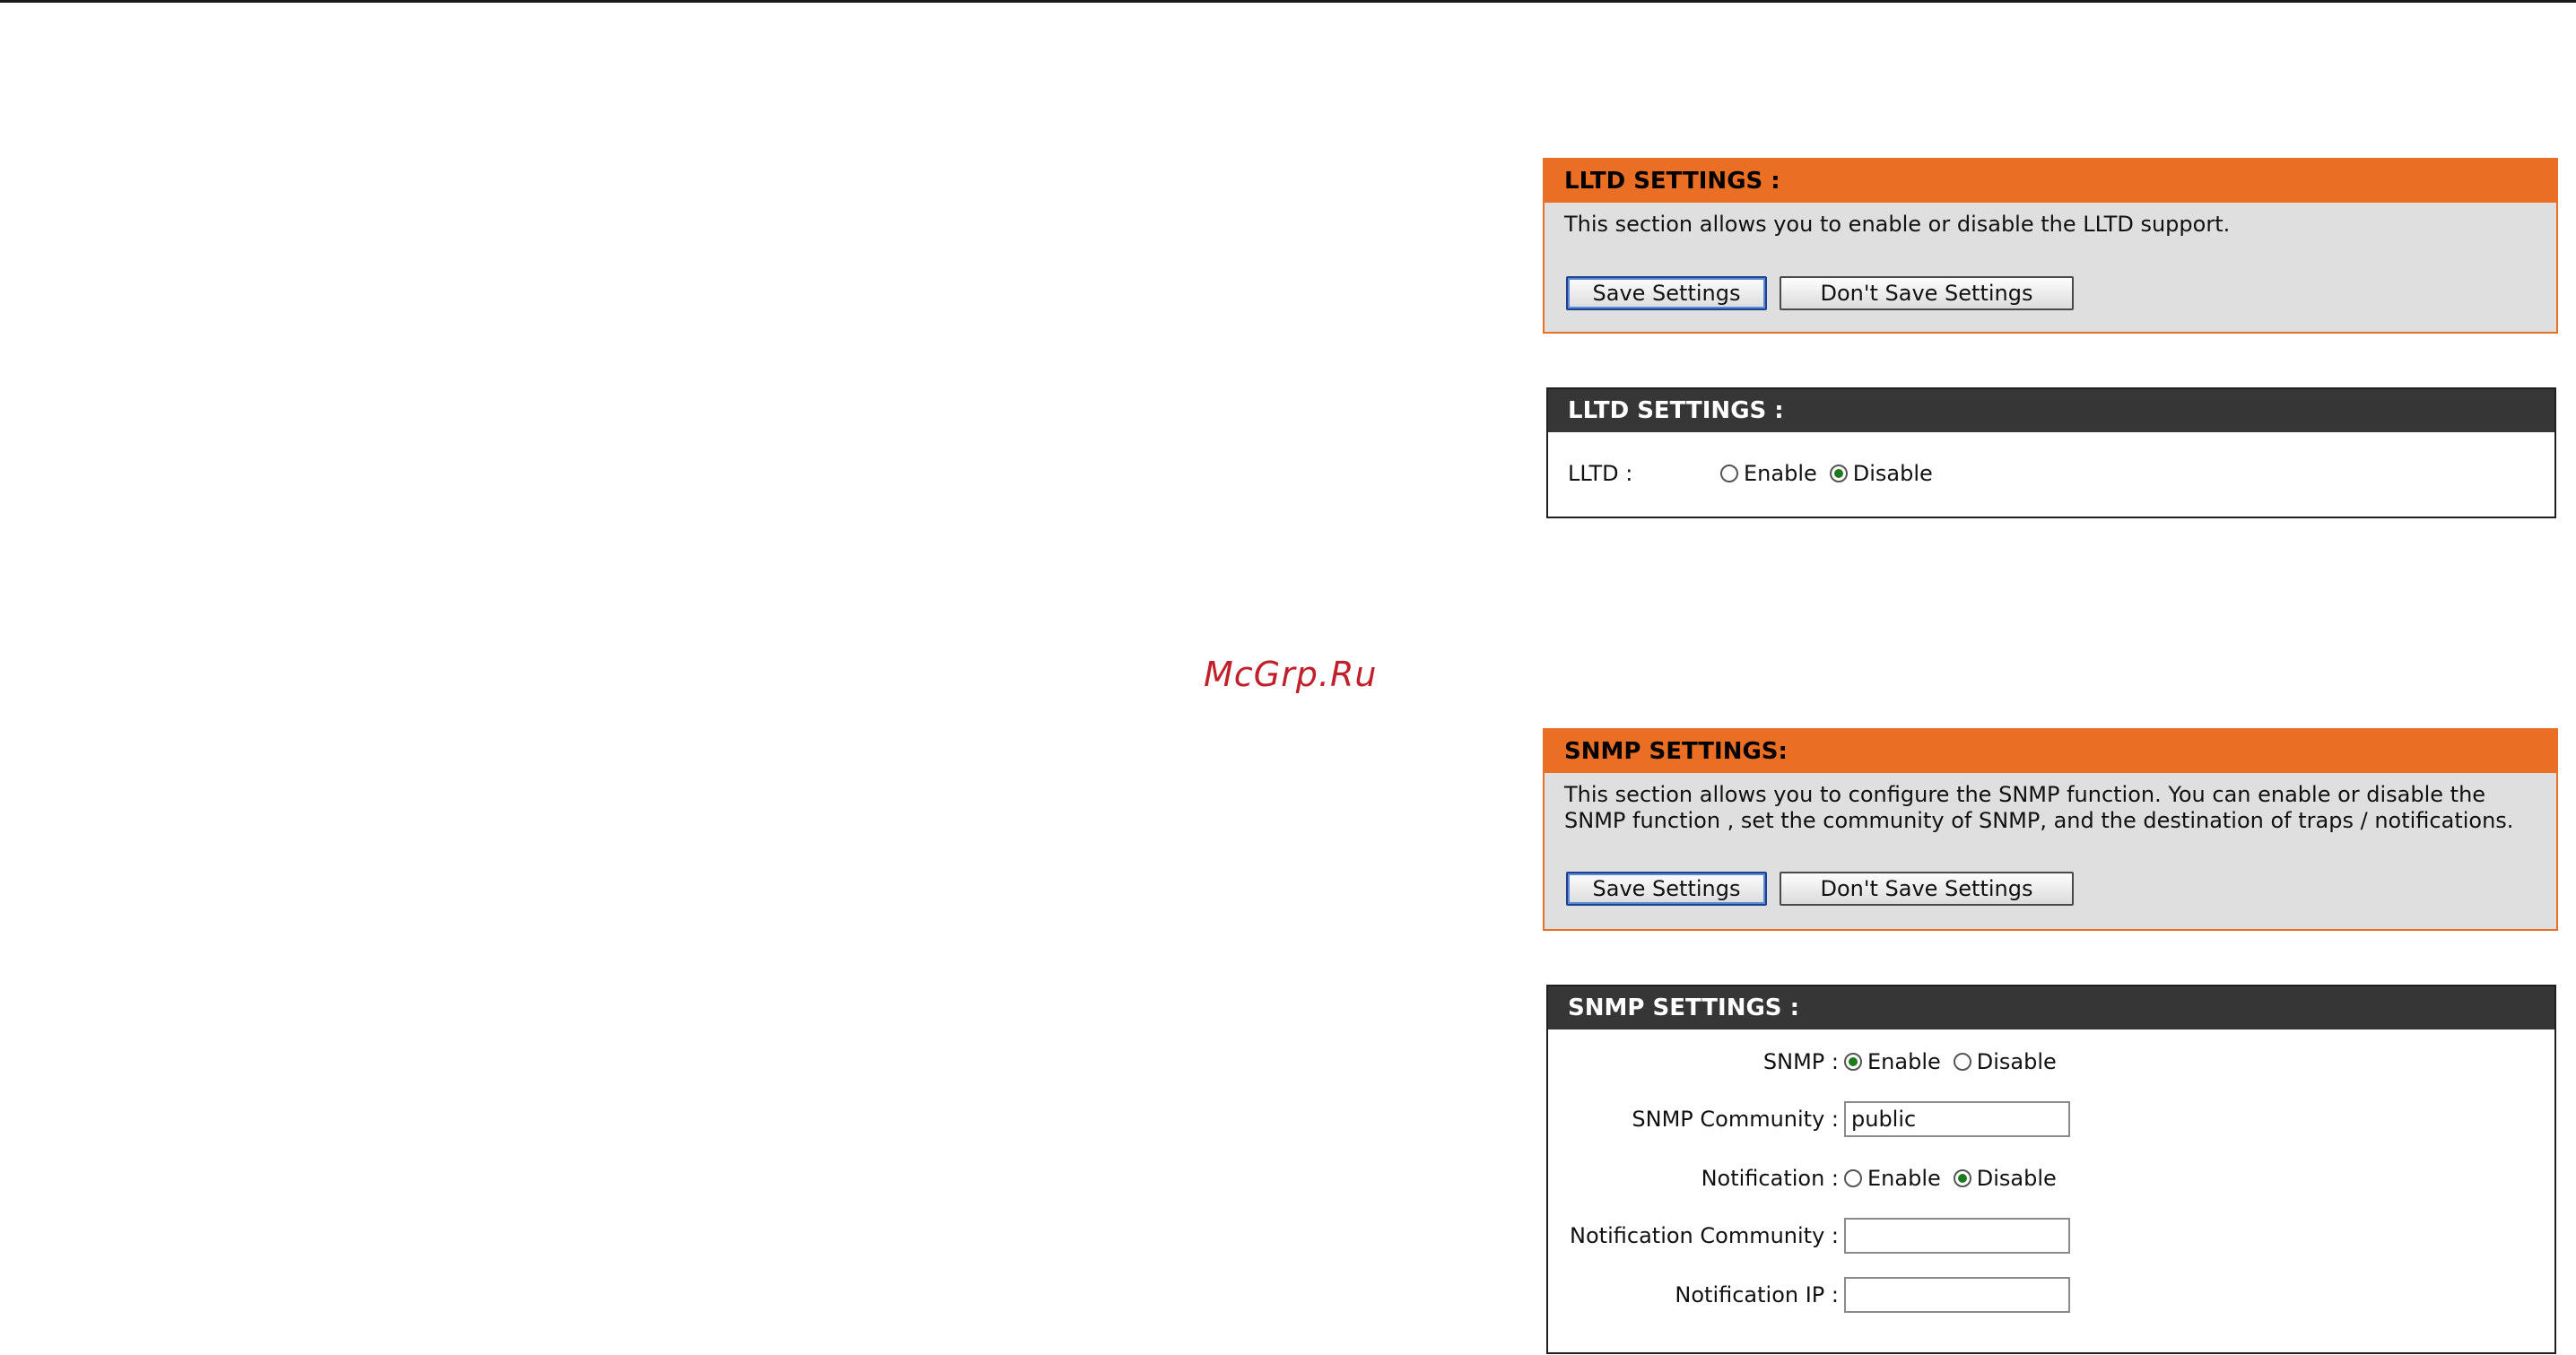  I want to click on snmp-disable-radio, so click(1962, 1062).